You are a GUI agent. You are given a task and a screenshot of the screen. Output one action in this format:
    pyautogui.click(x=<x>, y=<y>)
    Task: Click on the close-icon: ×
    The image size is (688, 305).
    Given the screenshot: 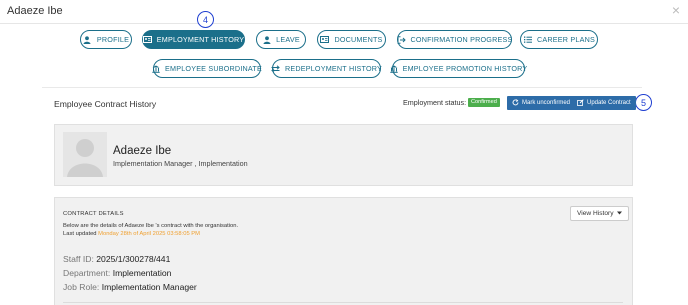 What is the action you would take?
    pyautogui.click(x=676, y=10)
    